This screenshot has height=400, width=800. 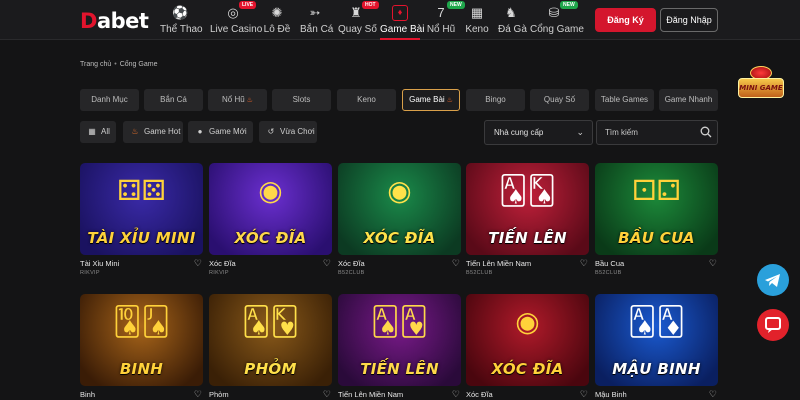 I want to click on game-art-title: MẬU BINH, so click(x=656, y=369).